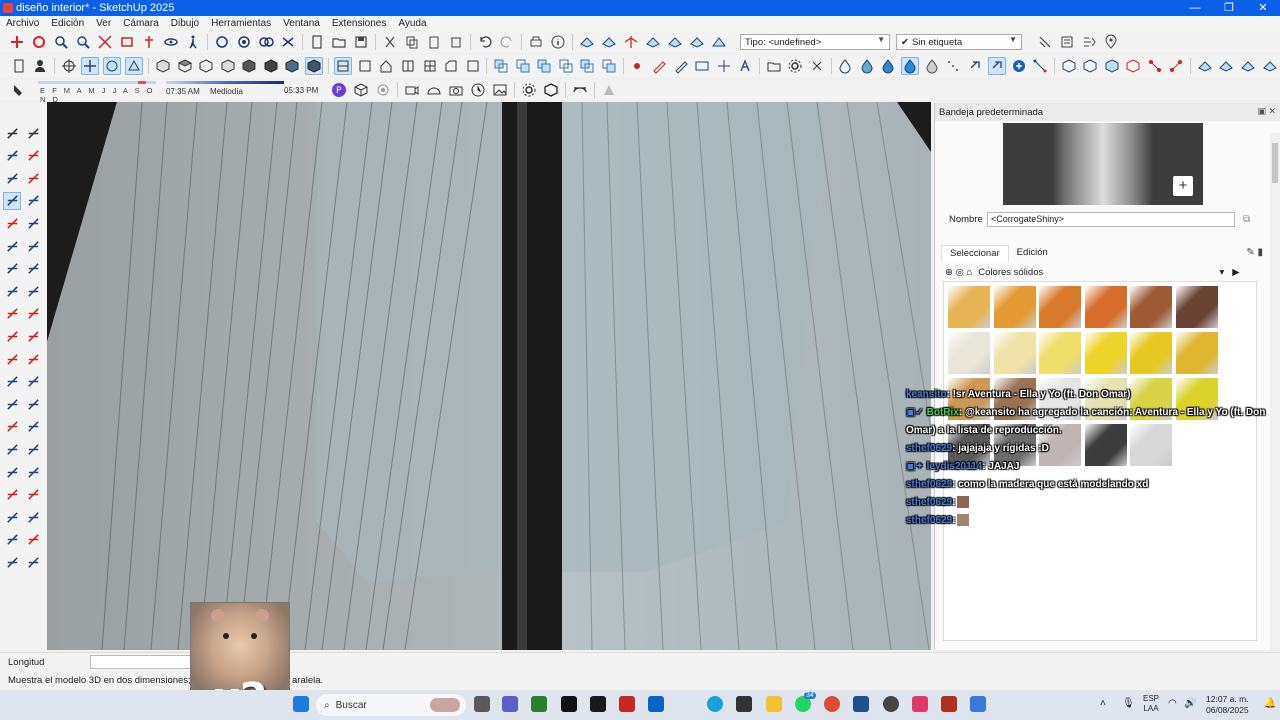 The width and height of the screenshot is (1280, 720). What do you see at coordinates (412, 90) in the screenshot?
I see `camera-icon` at bounding box center [412, 90].